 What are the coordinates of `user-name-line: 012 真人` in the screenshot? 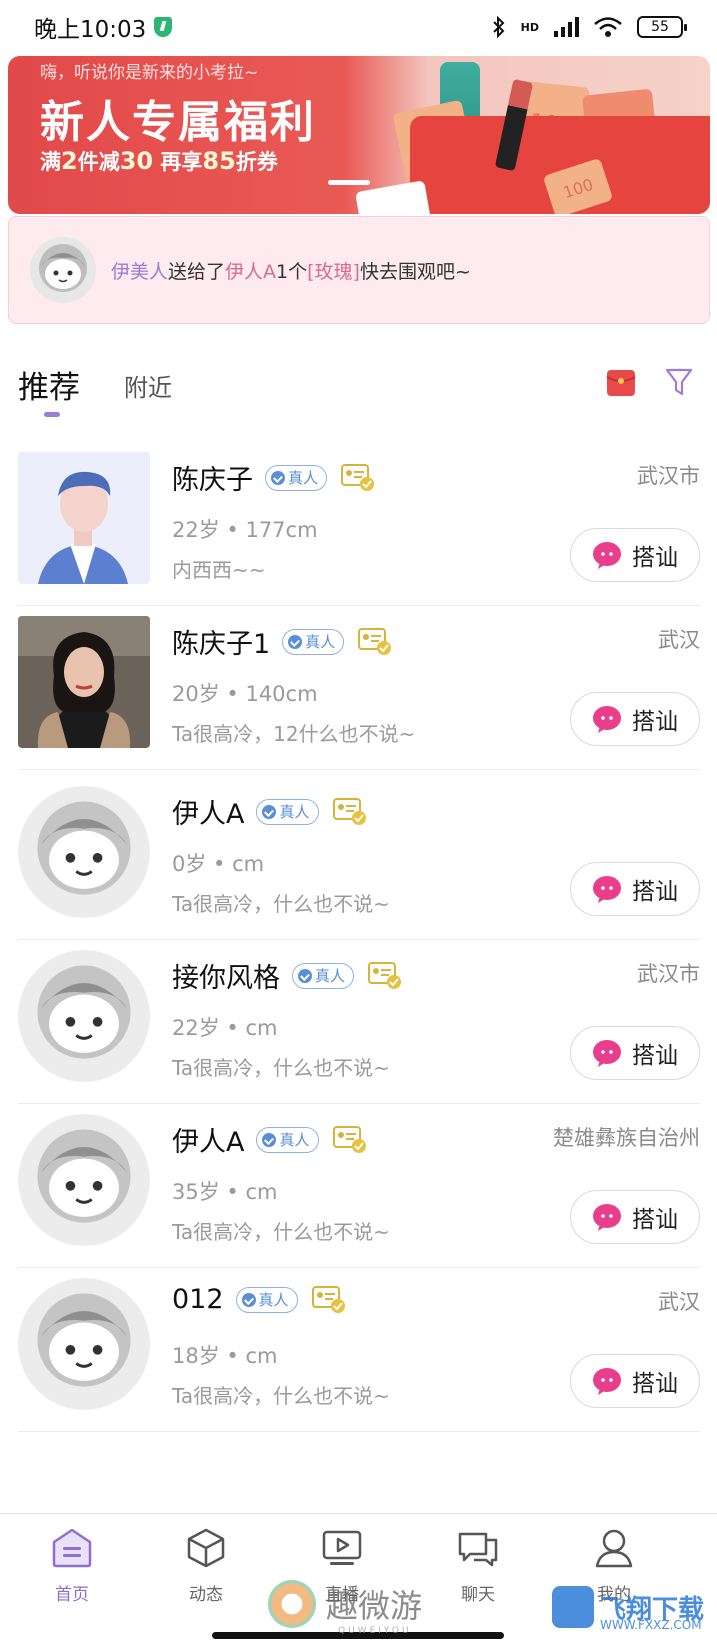 It's located at (259, 1299).